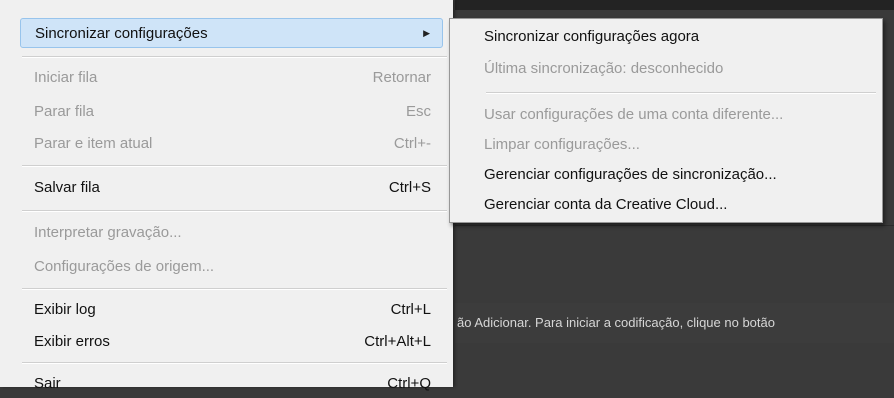 The width and height of the screenshot is (894, 398). Describe the element at coordinates (231, 33) in the screenshot. I see `menu-item-sync-settings: Sincronizar configurações ▶` at that location.